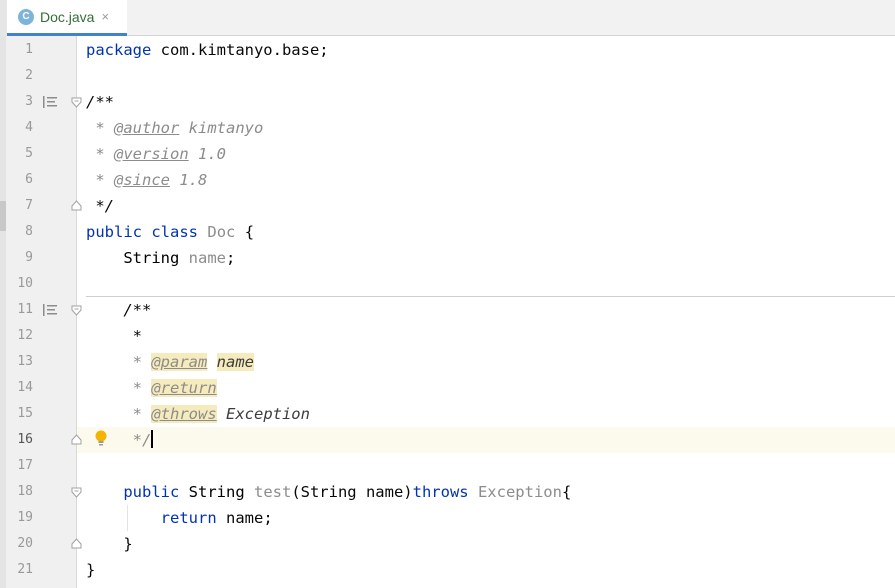 The width and height of the screenshot is (895, 588). I want to click on line-number: 21, so click(25, 569).